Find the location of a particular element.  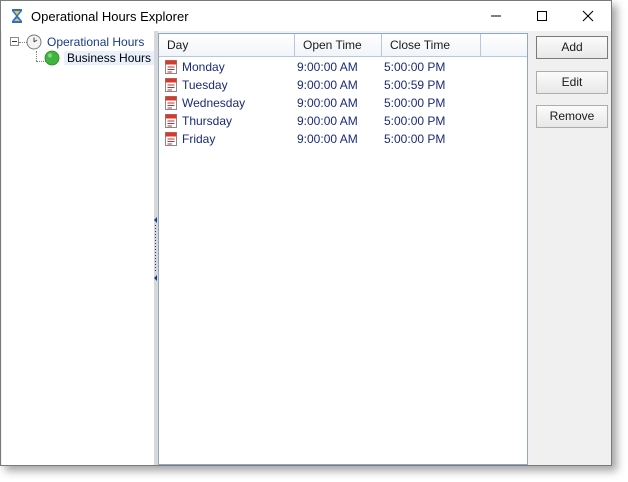

day-label: Monday is located at coordinates (203, 67).